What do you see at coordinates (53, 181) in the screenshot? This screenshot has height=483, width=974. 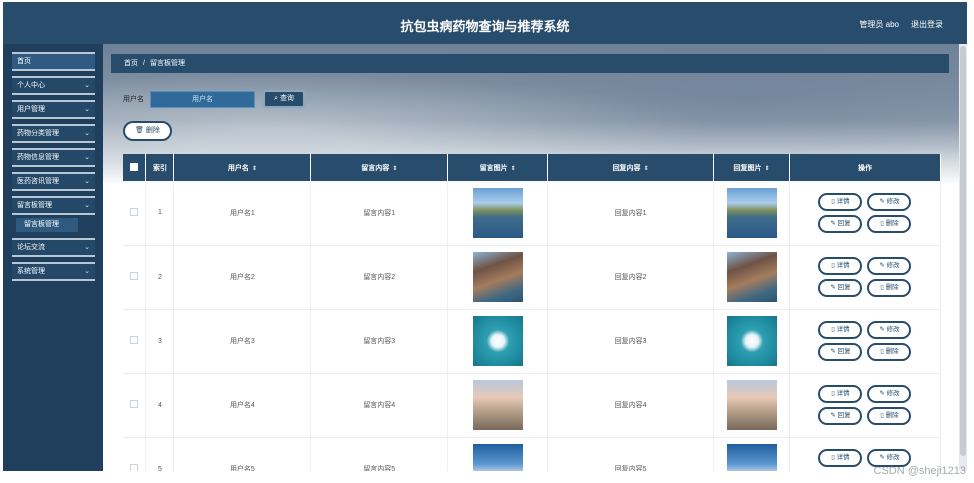 I see `sidebar-item-medical-news: 医药咨讯管理 ⌄` at bounding box center [53, 181].